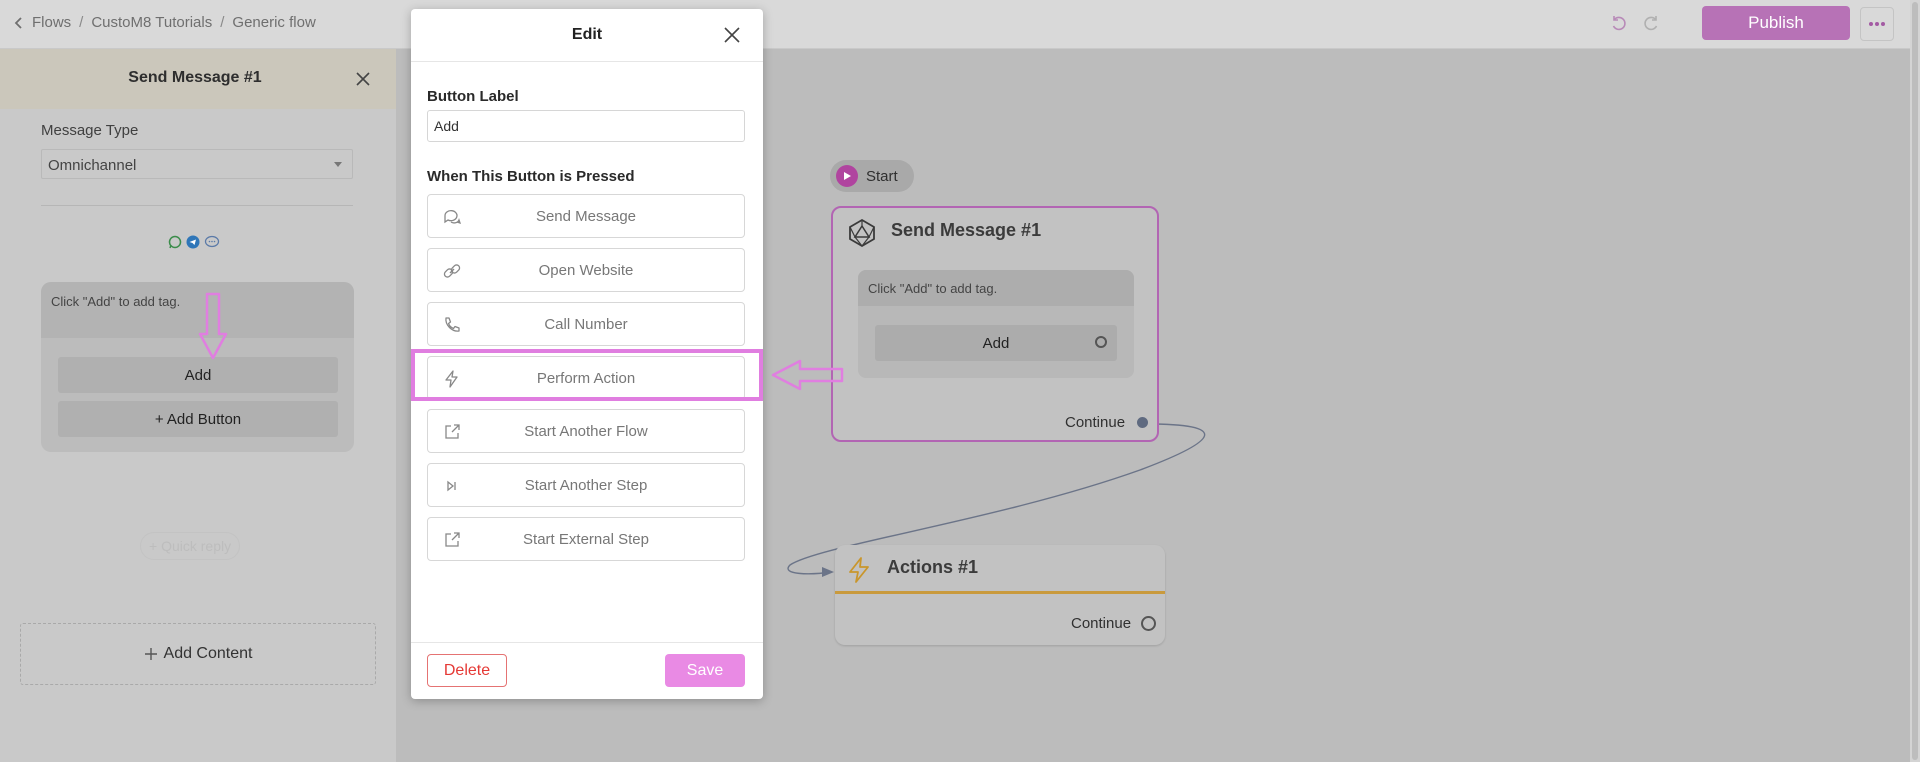  What do you see at coordinates (90, 130) in the screenshot?
I see `message-type-label: Message Type` at bounding box center [90, 130].